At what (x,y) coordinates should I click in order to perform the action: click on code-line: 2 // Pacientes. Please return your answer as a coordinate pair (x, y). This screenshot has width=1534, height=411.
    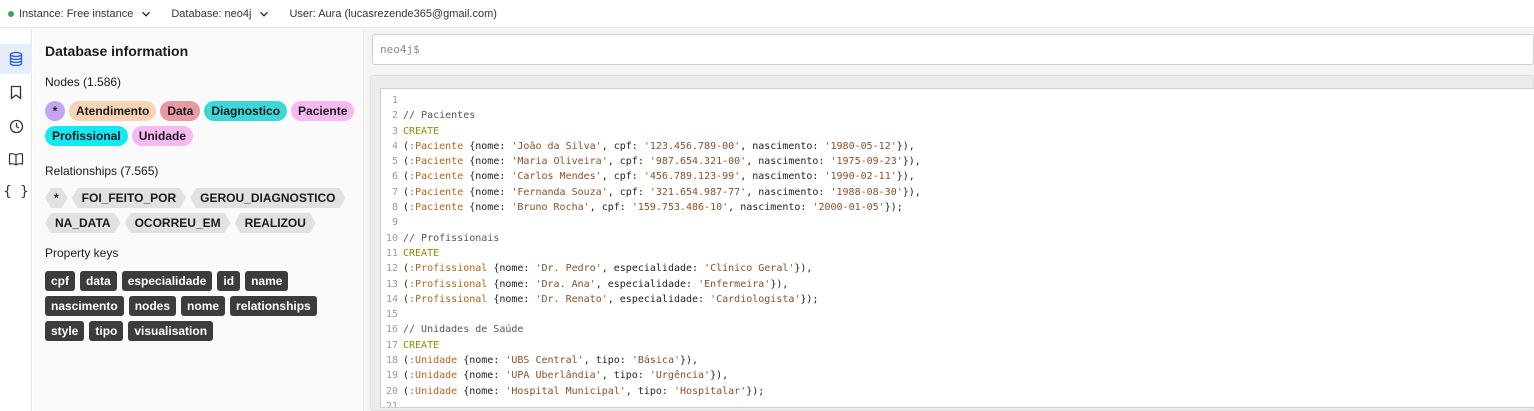
    Looking at the image, I should click on (957, 115).